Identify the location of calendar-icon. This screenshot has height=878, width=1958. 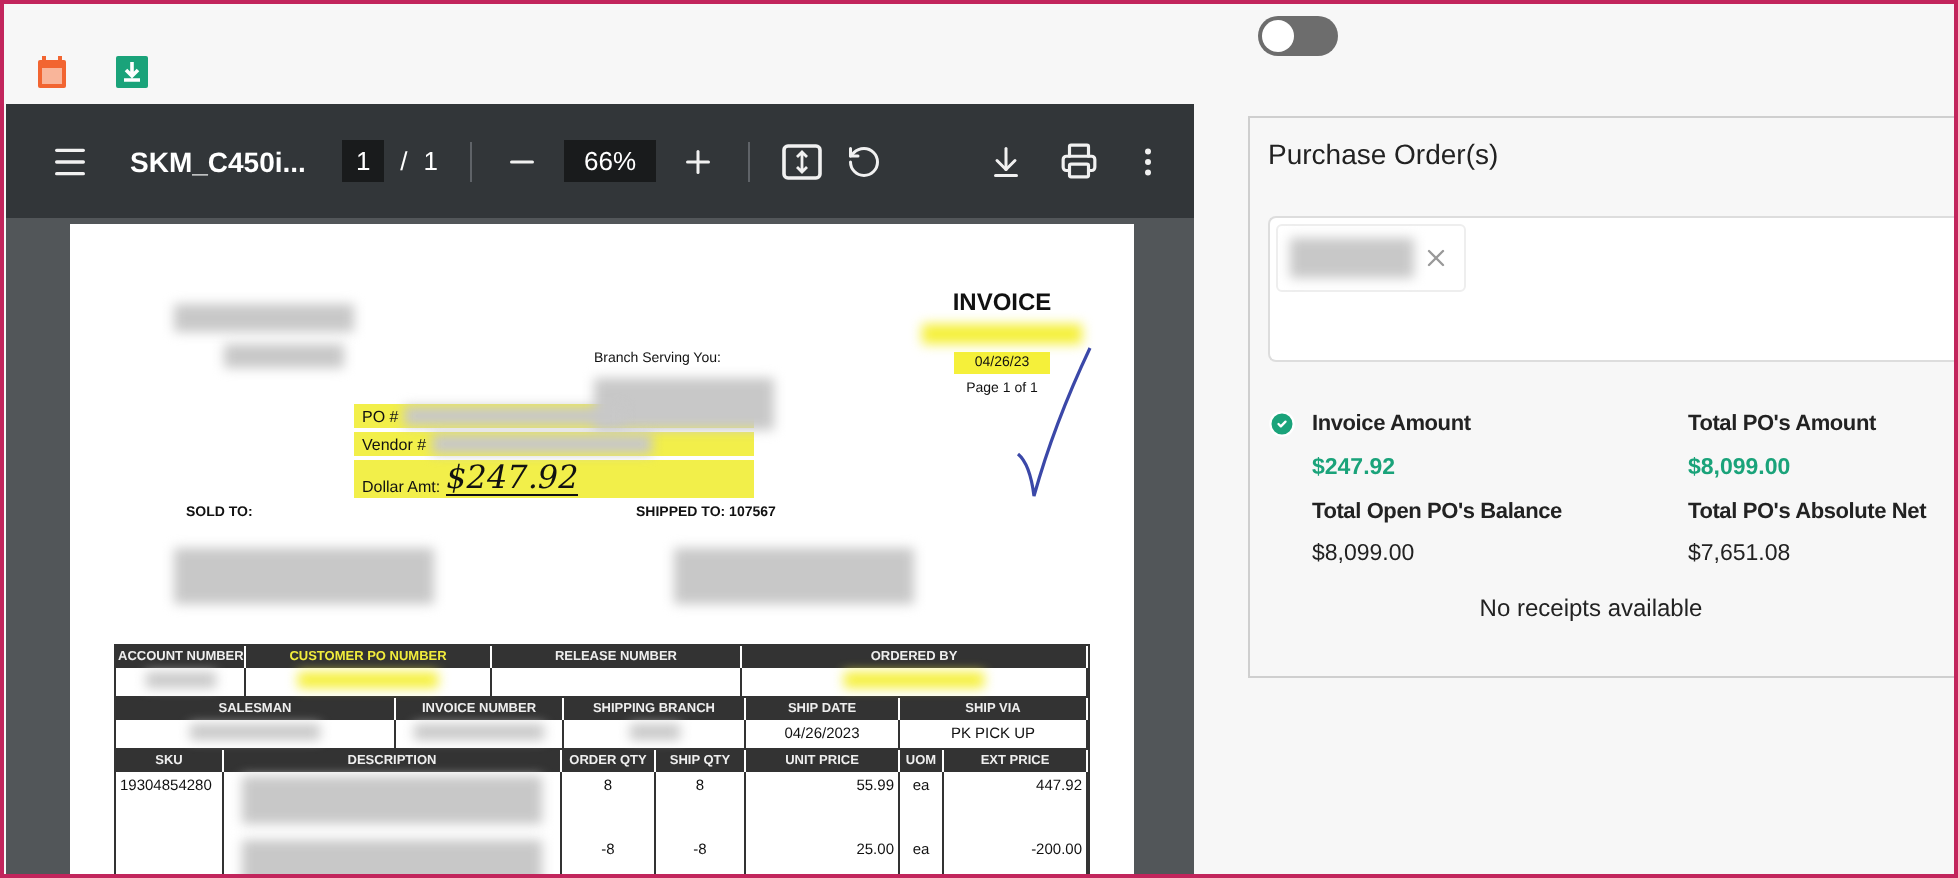
(52, 72).